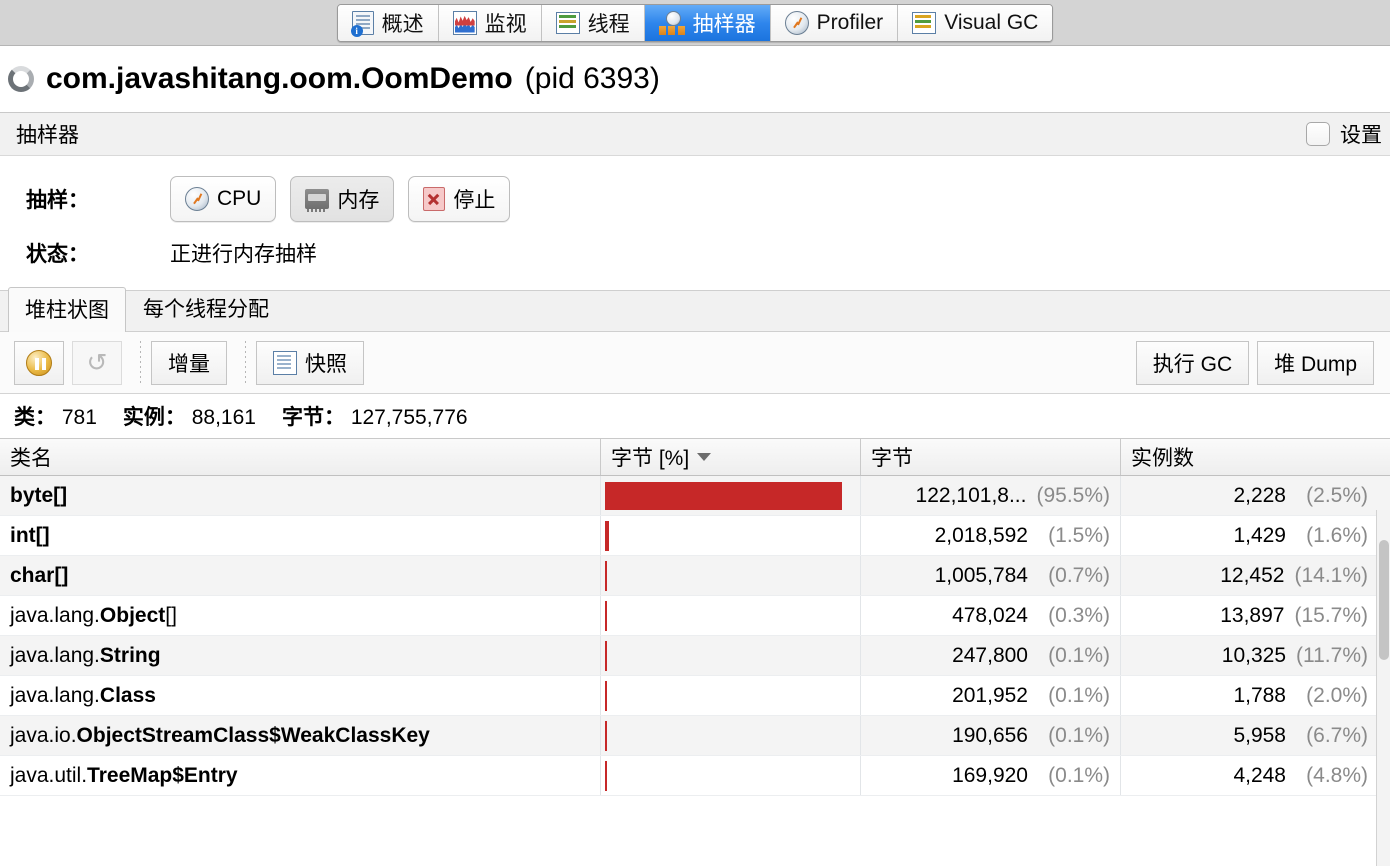 The height and width of the screenshot is (866, 1390). What do you see at coordinates (975, 22) in the screenshot?
I see `tab-visual-gc: Visual GC` at bounding box center [975, 22].